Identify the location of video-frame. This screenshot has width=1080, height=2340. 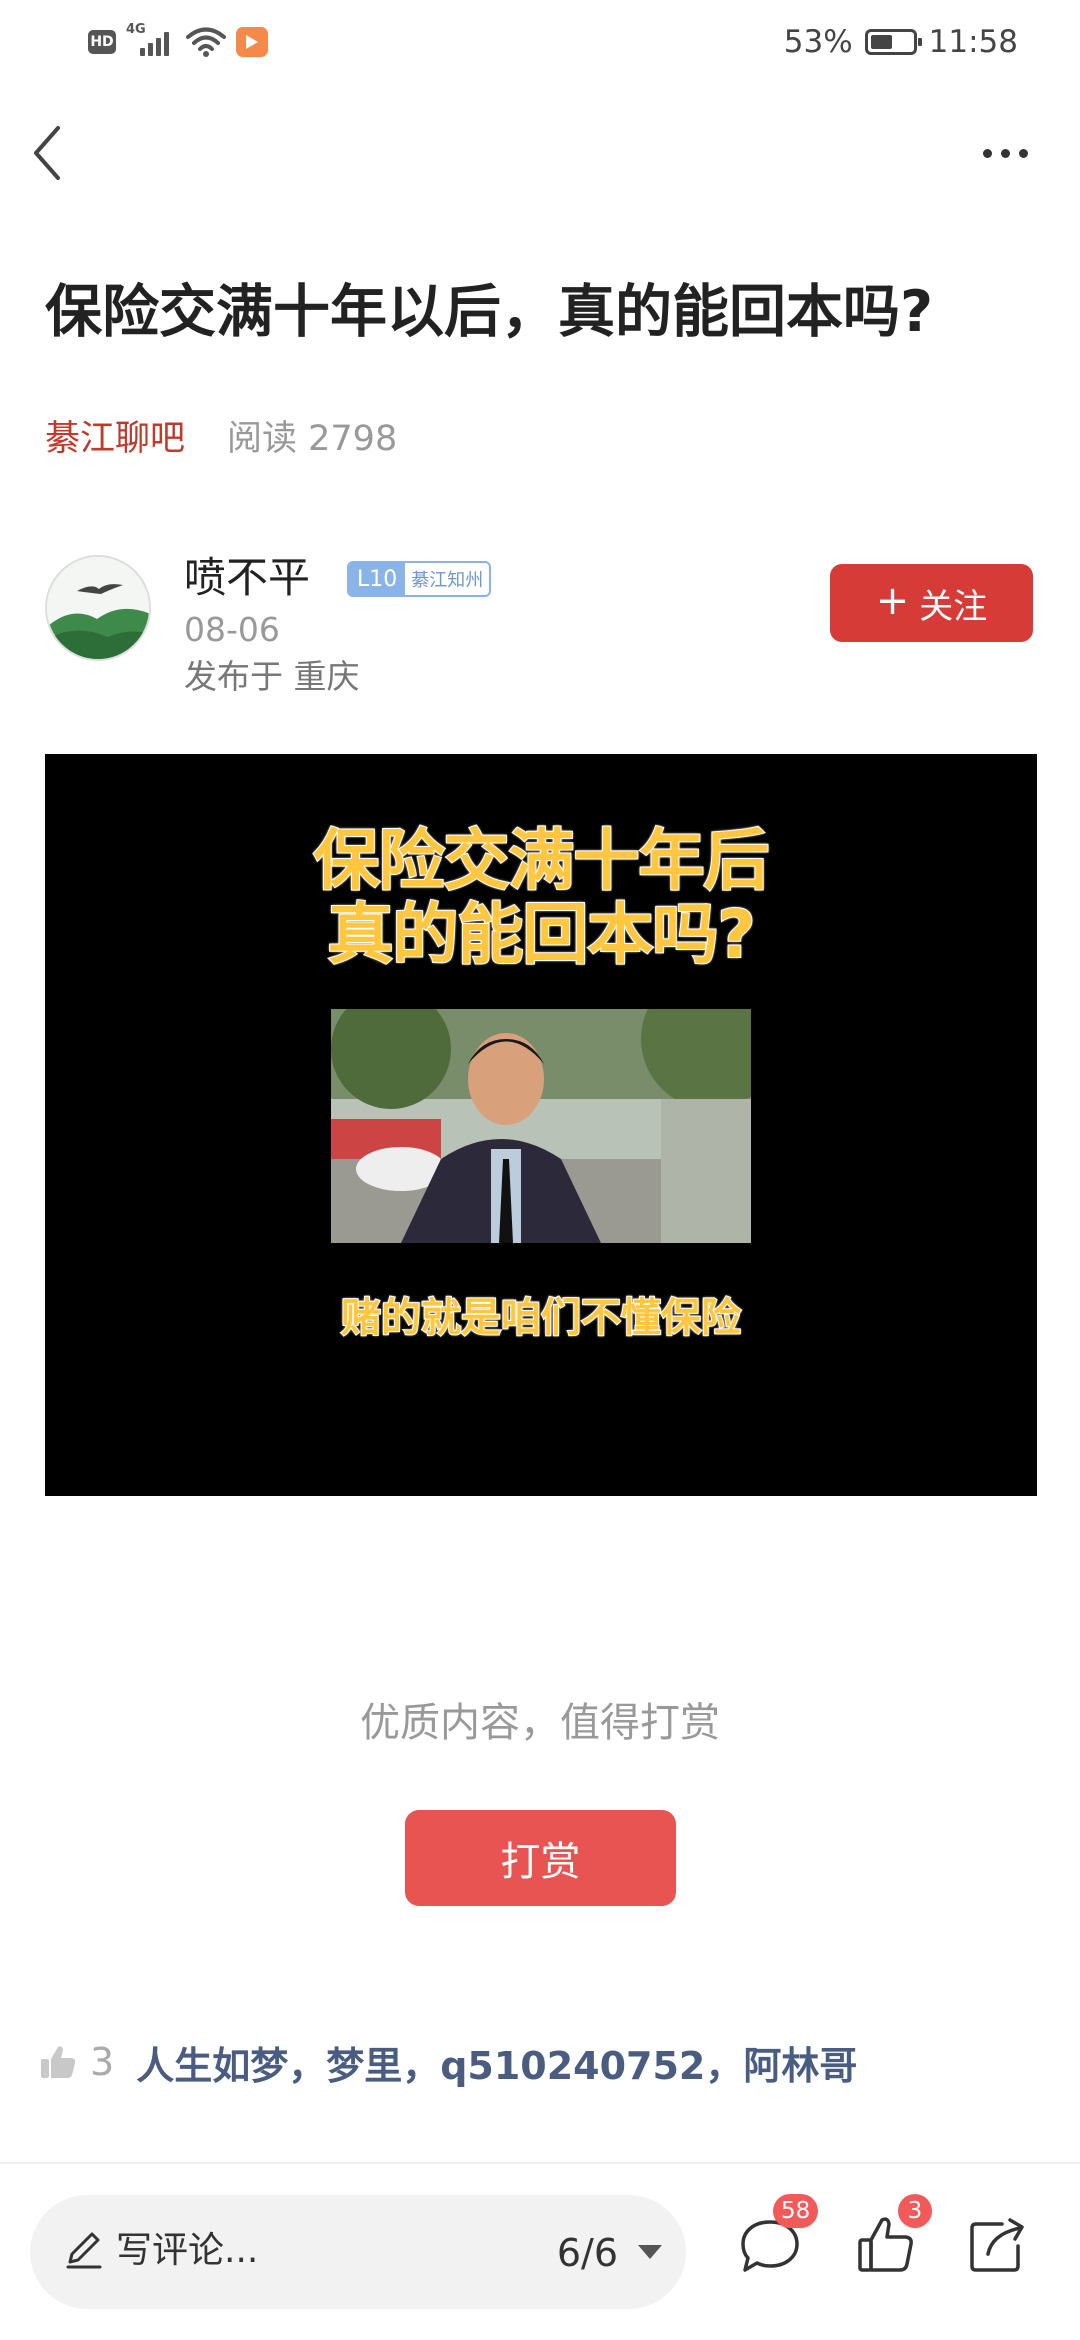
(541, 1126).